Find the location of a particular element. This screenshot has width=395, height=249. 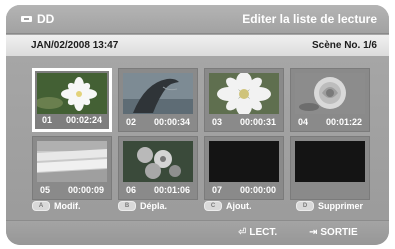

datetime: JAN/02/2008 13:47 is located at coordinates (75, 45).